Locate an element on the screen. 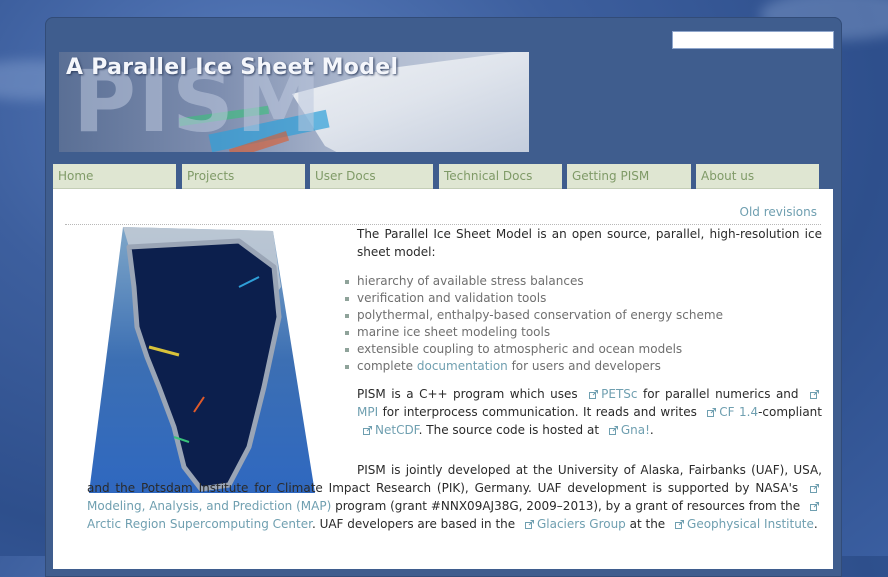 The width and height of the screenshot is (888, 577). list-item: marine ice sheet modeling tools is located at coordinates (583, 332).